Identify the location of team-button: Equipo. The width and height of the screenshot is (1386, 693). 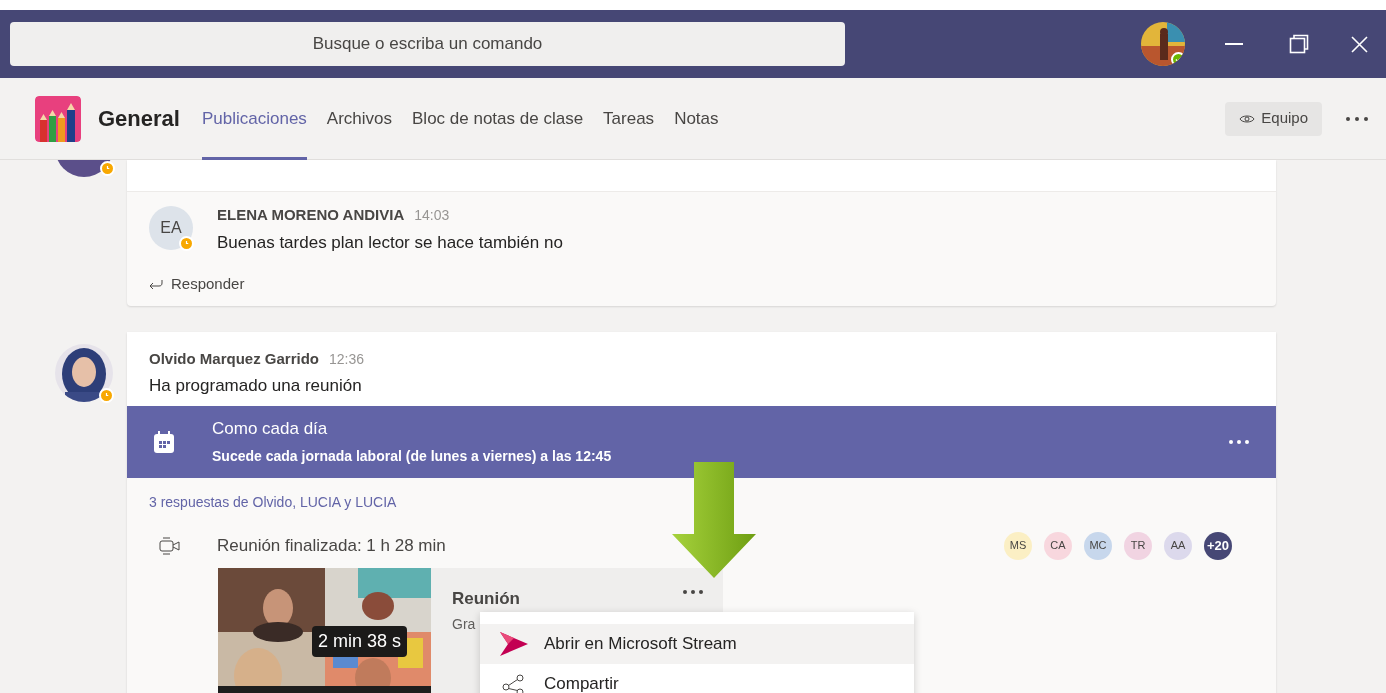
(1273, 118).